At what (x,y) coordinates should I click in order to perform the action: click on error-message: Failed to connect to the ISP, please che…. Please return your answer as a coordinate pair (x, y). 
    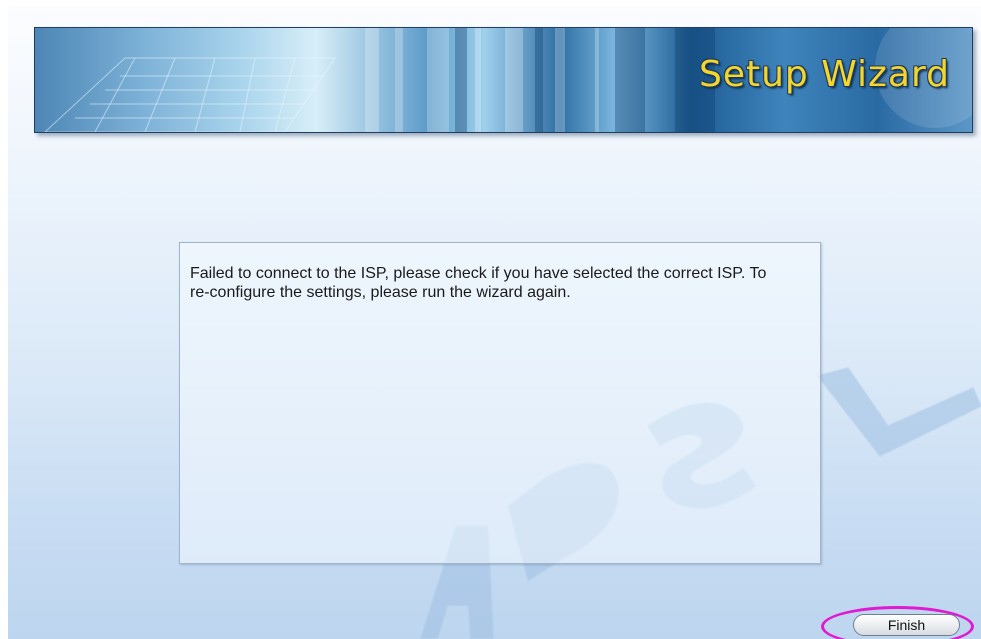
    Looking at the image, I should click on (478, 283).